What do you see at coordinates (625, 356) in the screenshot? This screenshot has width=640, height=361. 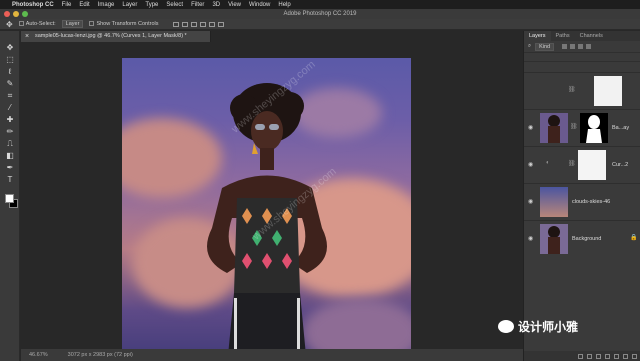 I see `new-layer-icon` at bounding box center [625, 356].